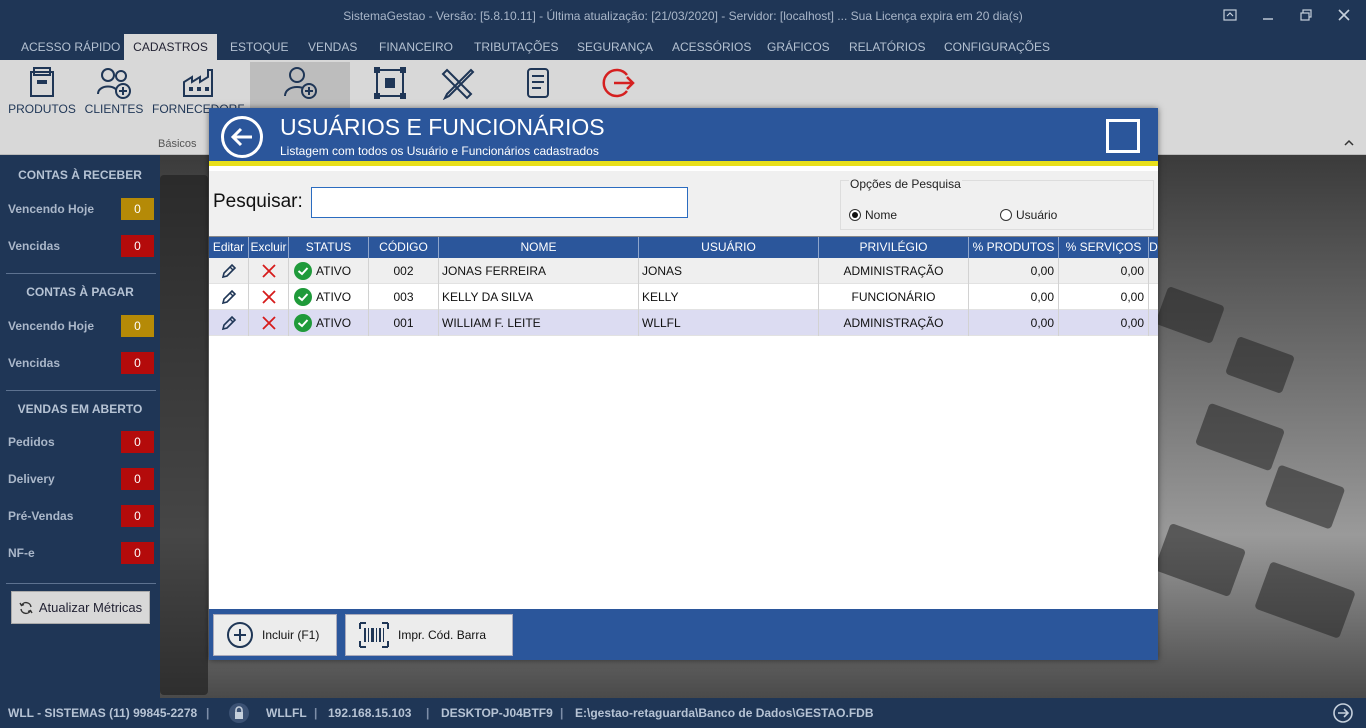 The height and width of the screenshot is (728, 1366). I want to click on tab-estoque: ESTOQUE, so click(259, 47).